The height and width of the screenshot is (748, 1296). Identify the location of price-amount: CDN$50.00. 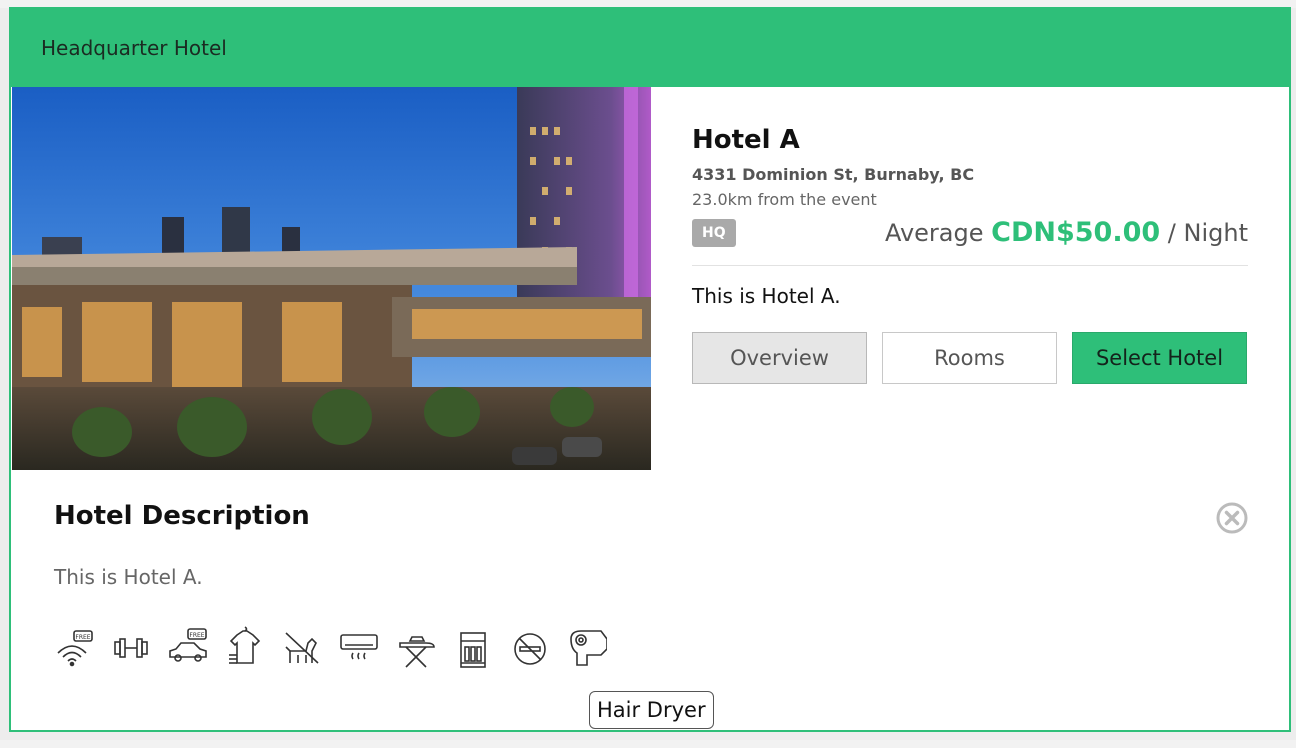
(1076, 232).